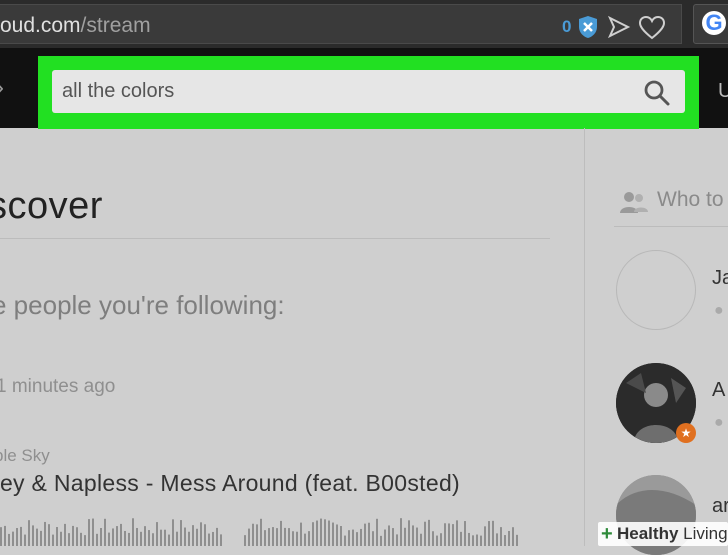  I want to click on user-name: Ja, so click(720, 278).